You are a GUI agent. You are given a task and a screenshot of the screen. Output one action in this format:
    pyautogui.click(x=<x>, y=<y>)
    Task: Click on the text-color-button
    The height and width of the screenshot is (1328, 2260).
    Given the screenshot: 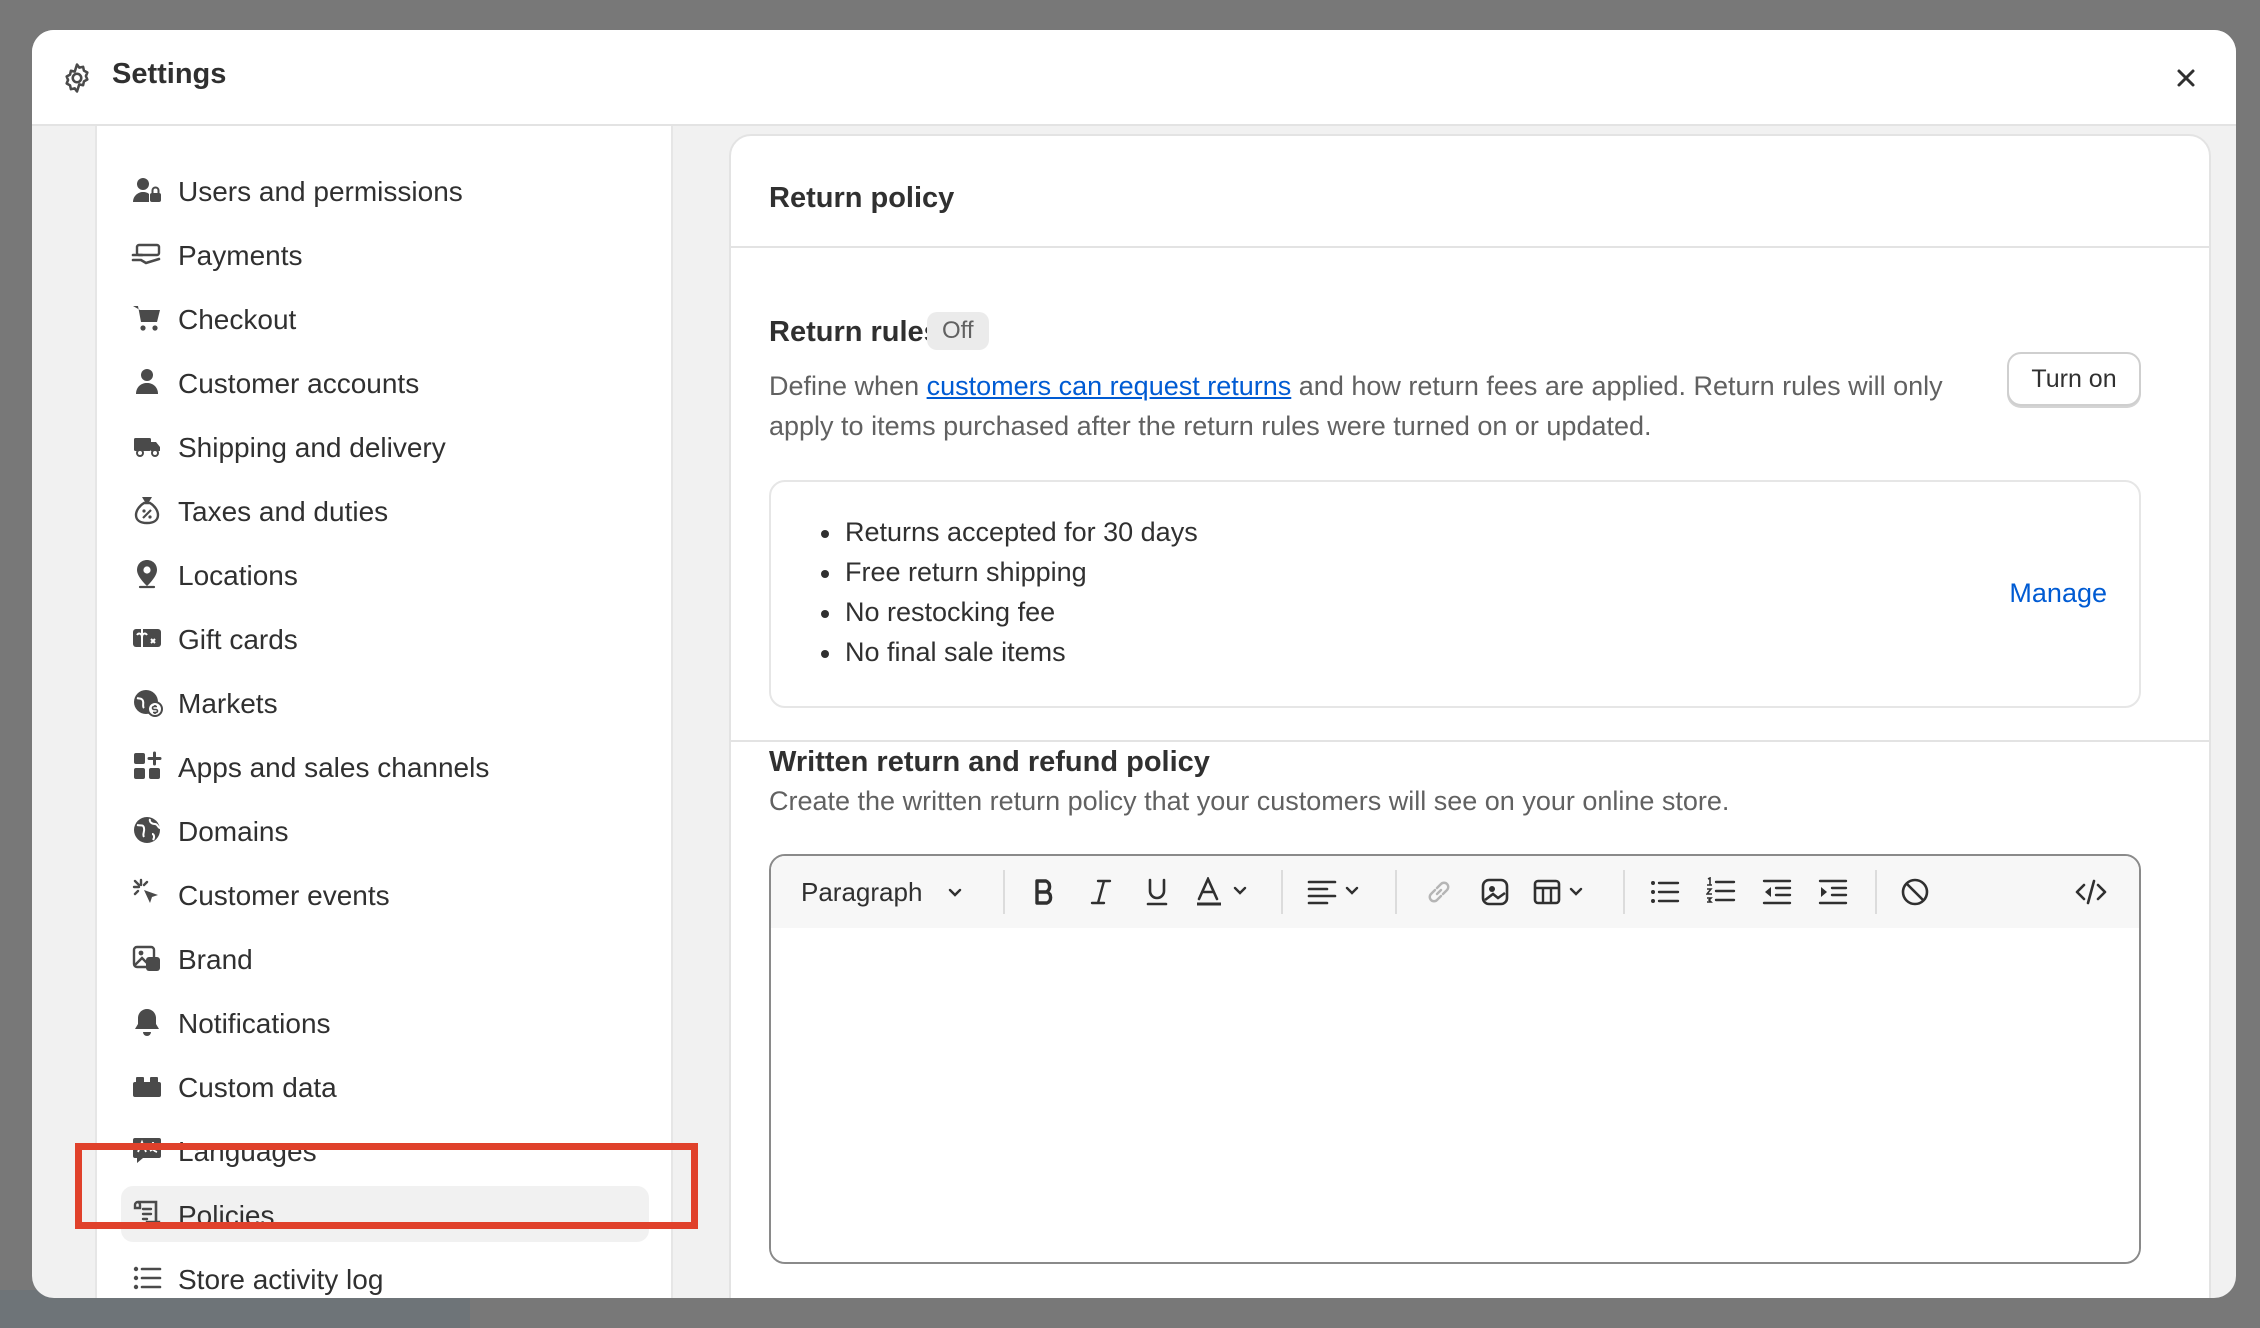 What is the action you would take?
    pyautogui.click(x=1227, y=892)
    